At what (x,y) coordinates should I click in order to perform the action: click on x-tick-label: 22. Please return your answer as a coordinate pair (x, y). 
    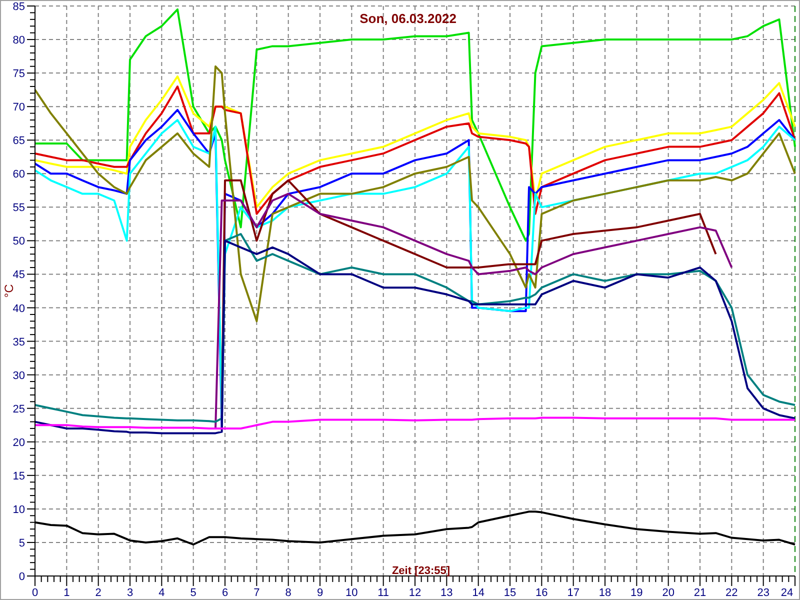
    Looking at the image, I should click on (732, 593).